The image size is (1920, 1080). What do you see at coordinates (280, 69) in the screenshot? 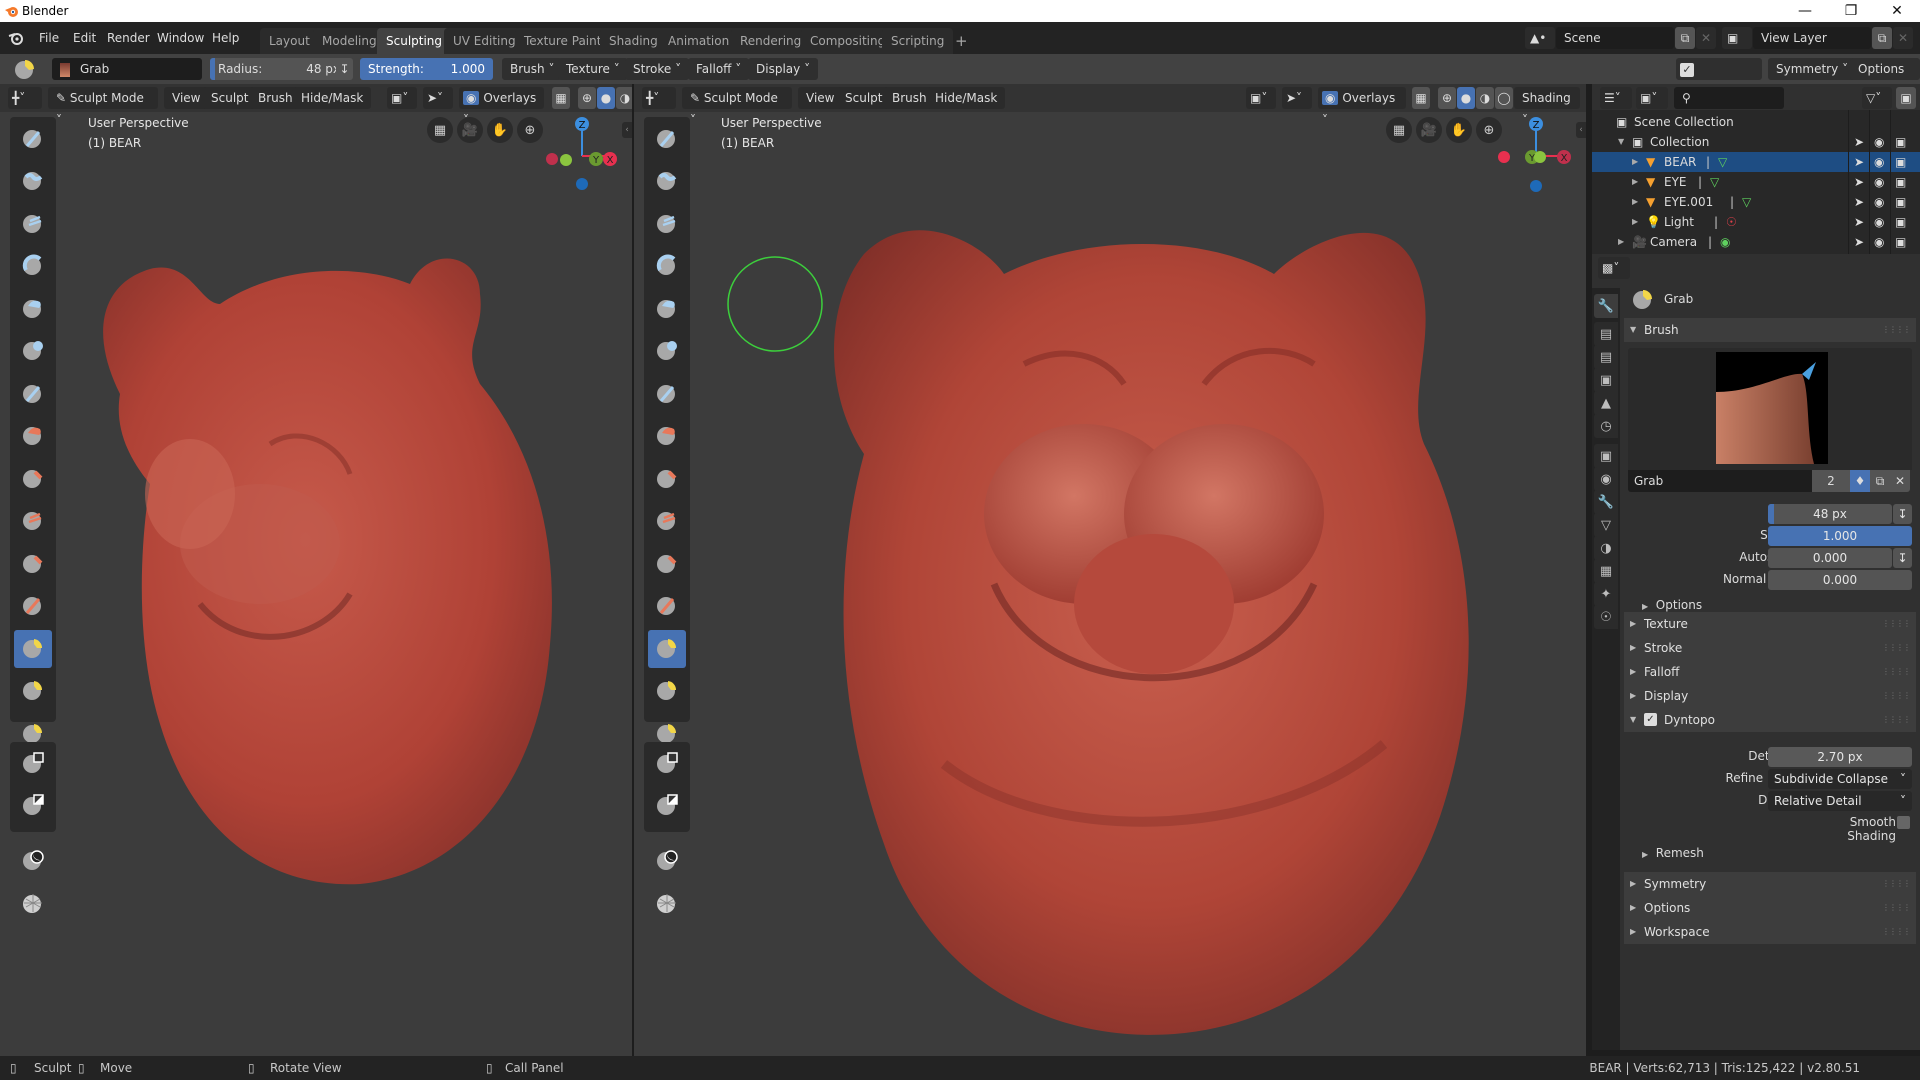
I see `radius-field: Radius: 48 px` at bounding box center [280, 69].